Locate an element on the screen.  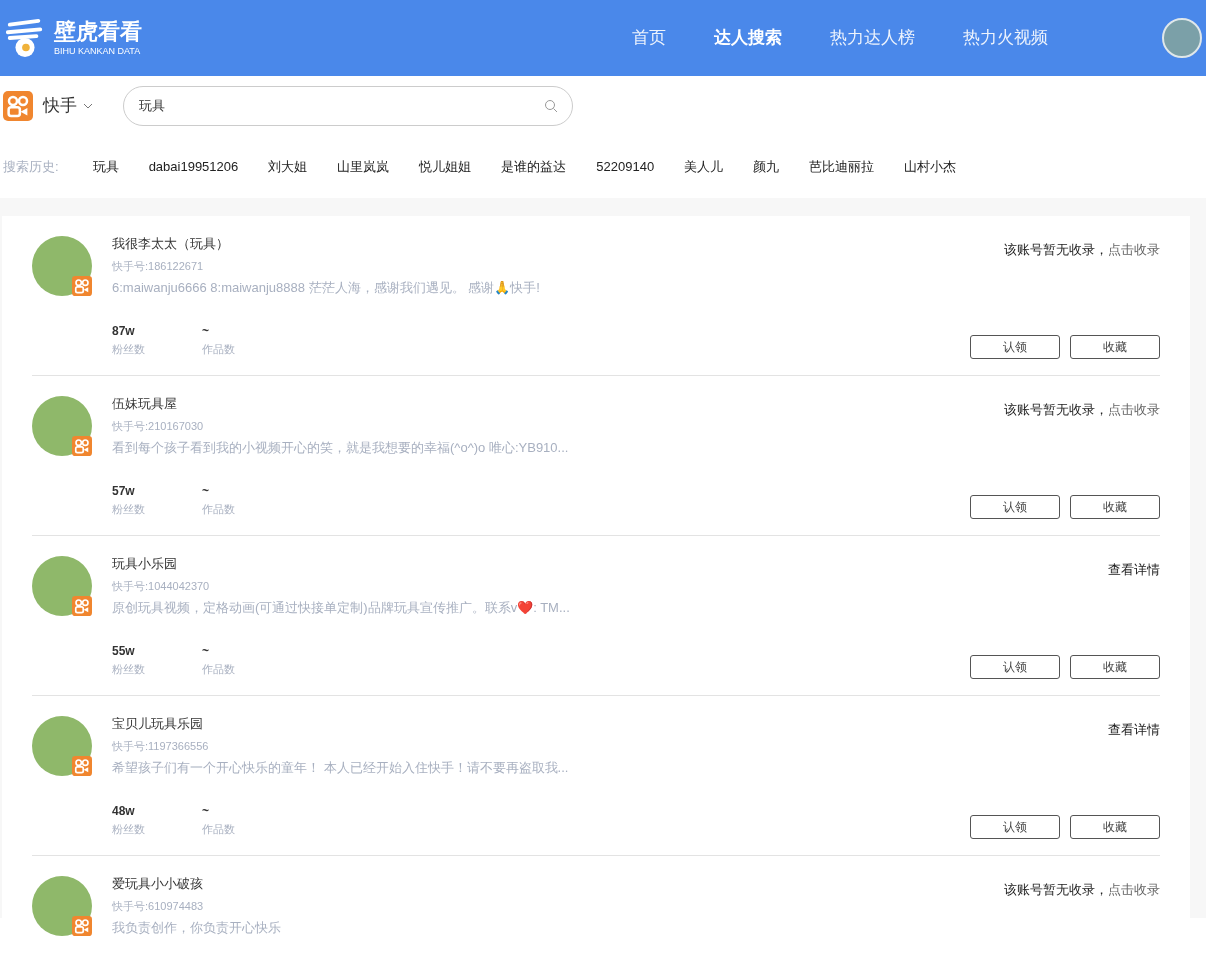
nav-tab: 达人搜索 is located at coordinates (748, 38).